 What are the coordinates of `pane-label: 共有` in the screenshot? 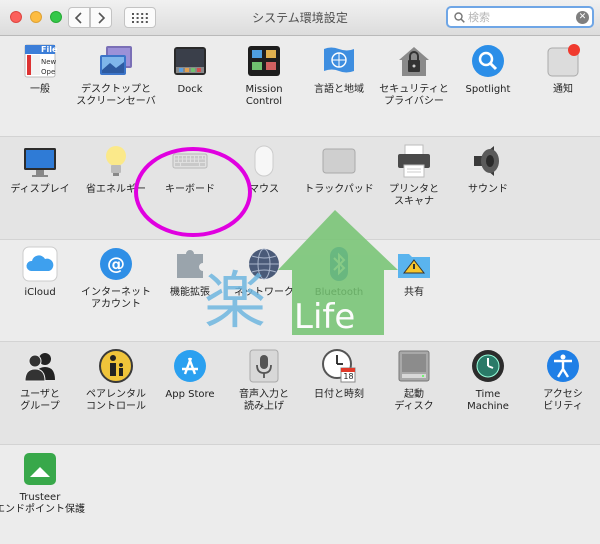 It's located at (414, 292).